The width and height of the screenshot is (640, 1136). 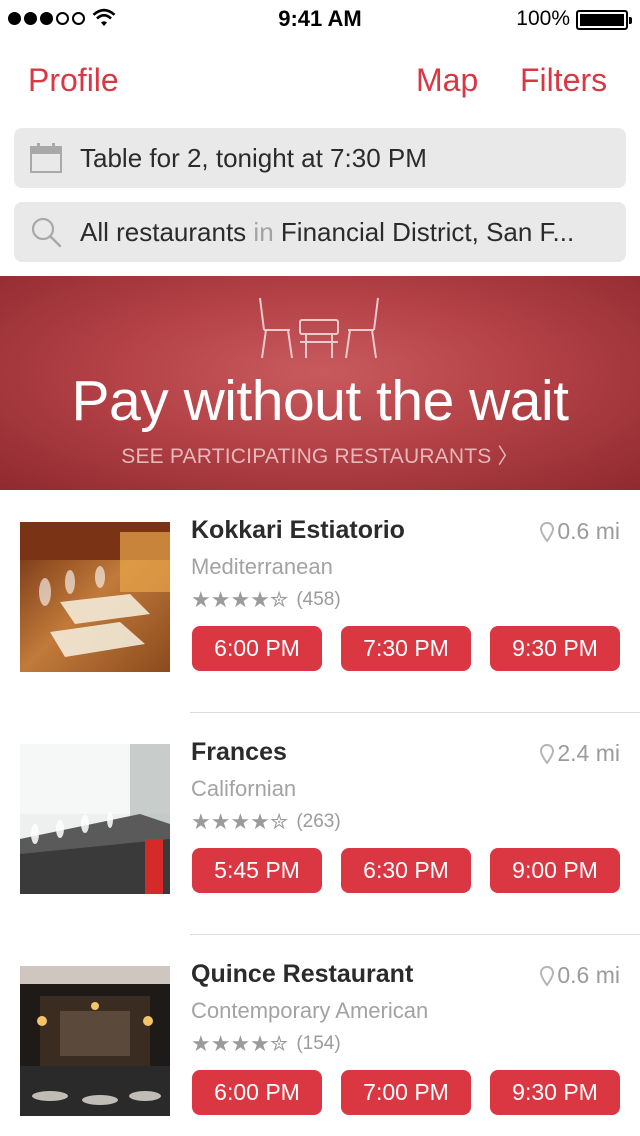 I want to click on search-icon, so click(x=55, y=232).